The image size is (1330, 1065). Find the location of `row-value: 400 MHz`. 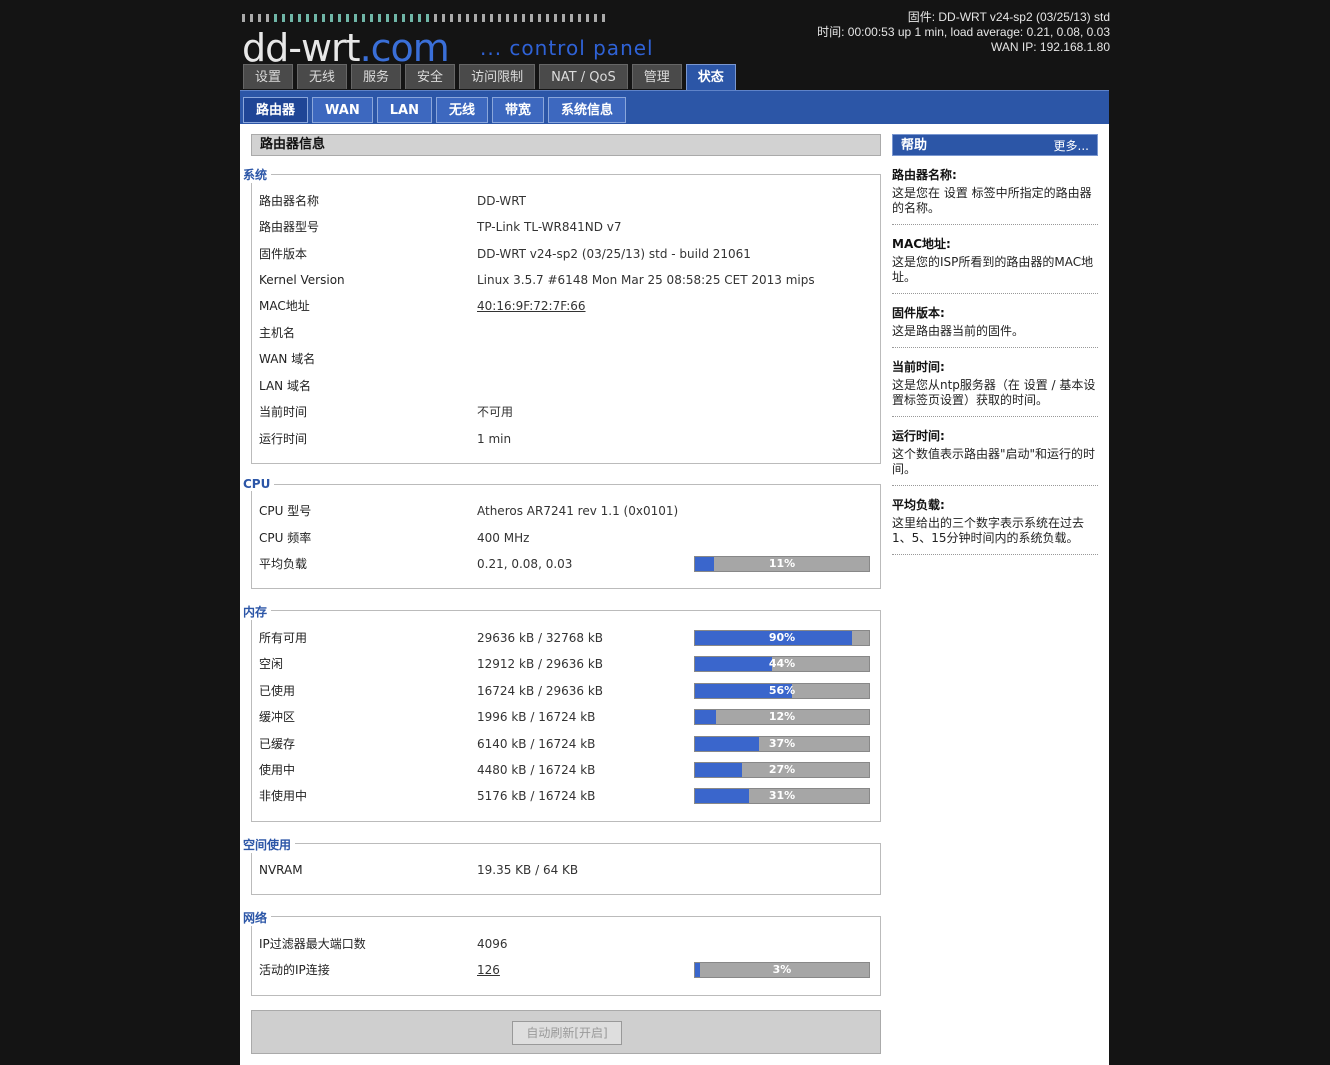

row-value: 400 MHz is located at coordinates (503, 538).